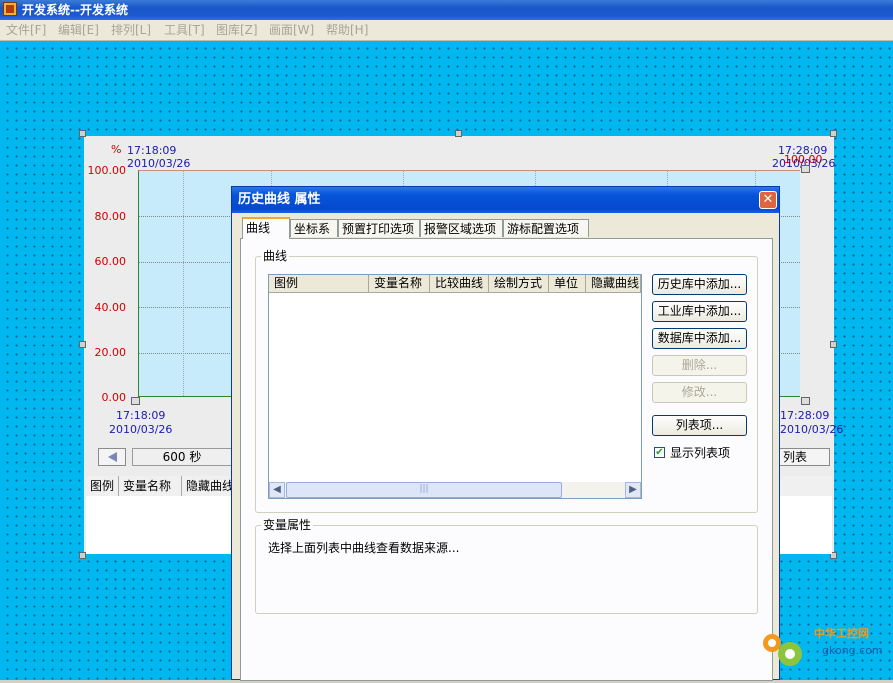 The width and height of the screenshot is (893, 683). What do you see at coordinates (379, 228) in the screenshot?
I see `tab-print: 预置打印选项` at bounding box center [379, 228].